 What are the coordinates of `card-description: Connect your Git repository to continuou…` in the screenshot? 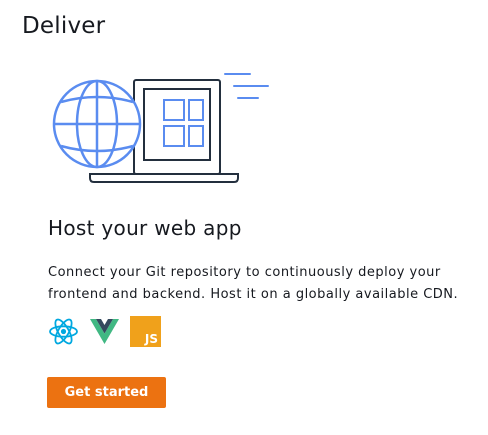 It's located at (253, 283).